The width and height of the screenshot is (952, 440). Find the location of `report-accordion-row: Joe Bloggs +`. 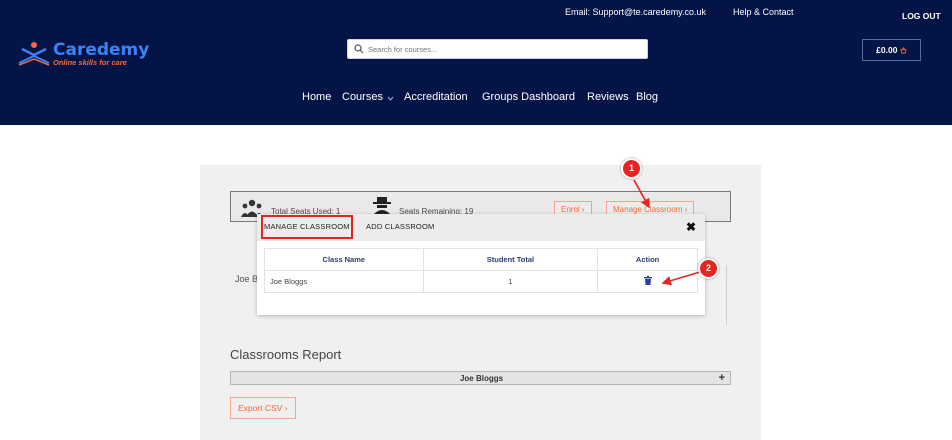

report-accordion-row: Joe Bloggs + is located at coordinates (480, 378).